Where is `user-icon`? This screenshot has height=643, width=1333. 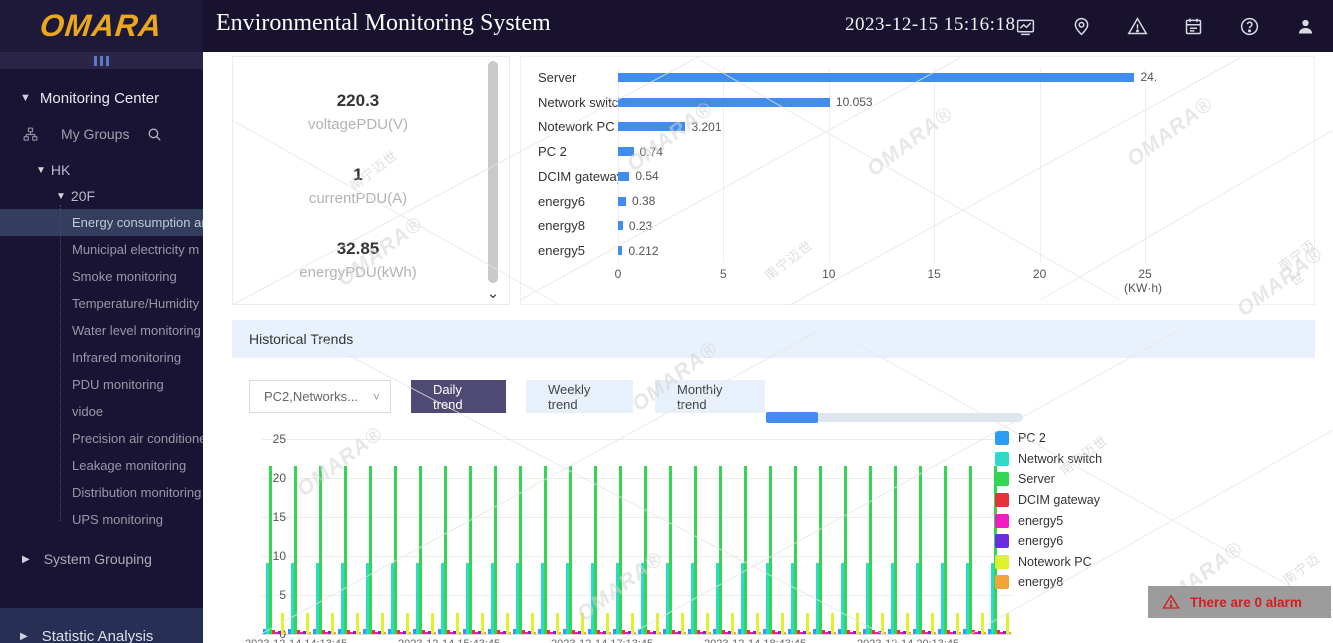 user-icon is located at coordinates (1305, 26).